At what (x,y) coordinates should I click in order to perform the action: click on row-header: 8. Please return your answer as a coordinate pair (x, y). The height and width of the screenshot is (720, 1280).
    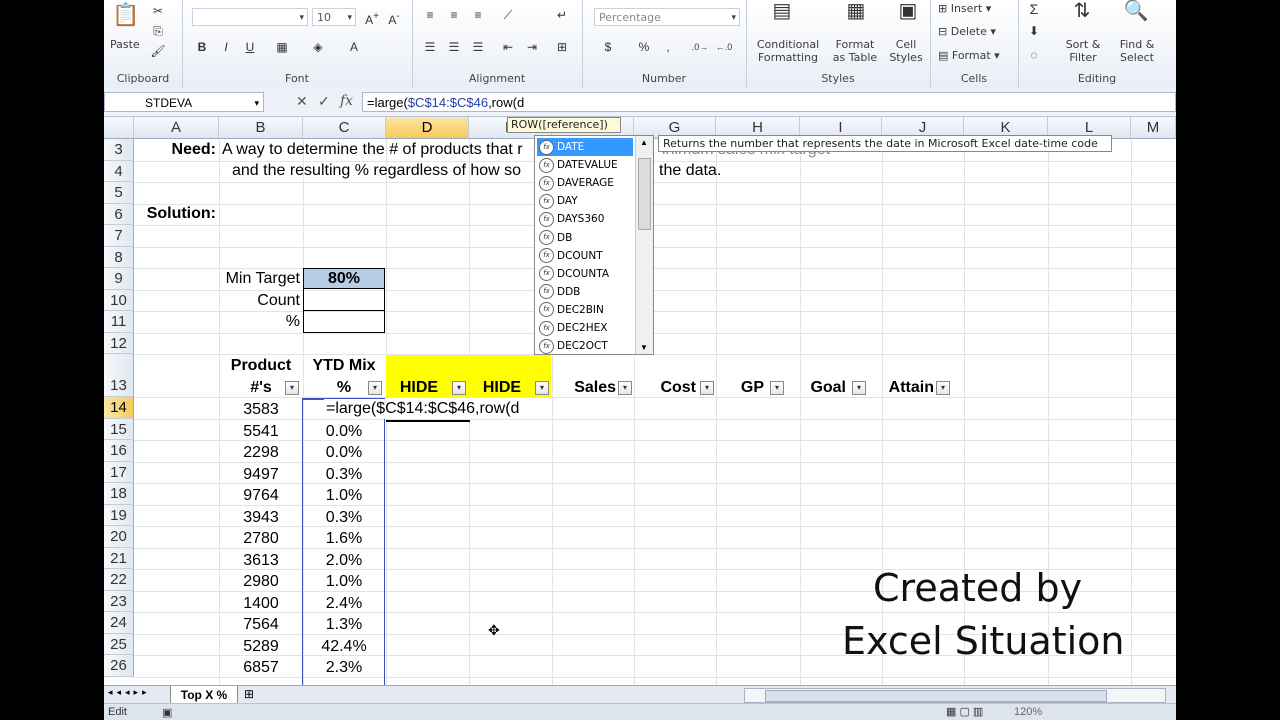
    Looking at the image, I should click on (119, 257).